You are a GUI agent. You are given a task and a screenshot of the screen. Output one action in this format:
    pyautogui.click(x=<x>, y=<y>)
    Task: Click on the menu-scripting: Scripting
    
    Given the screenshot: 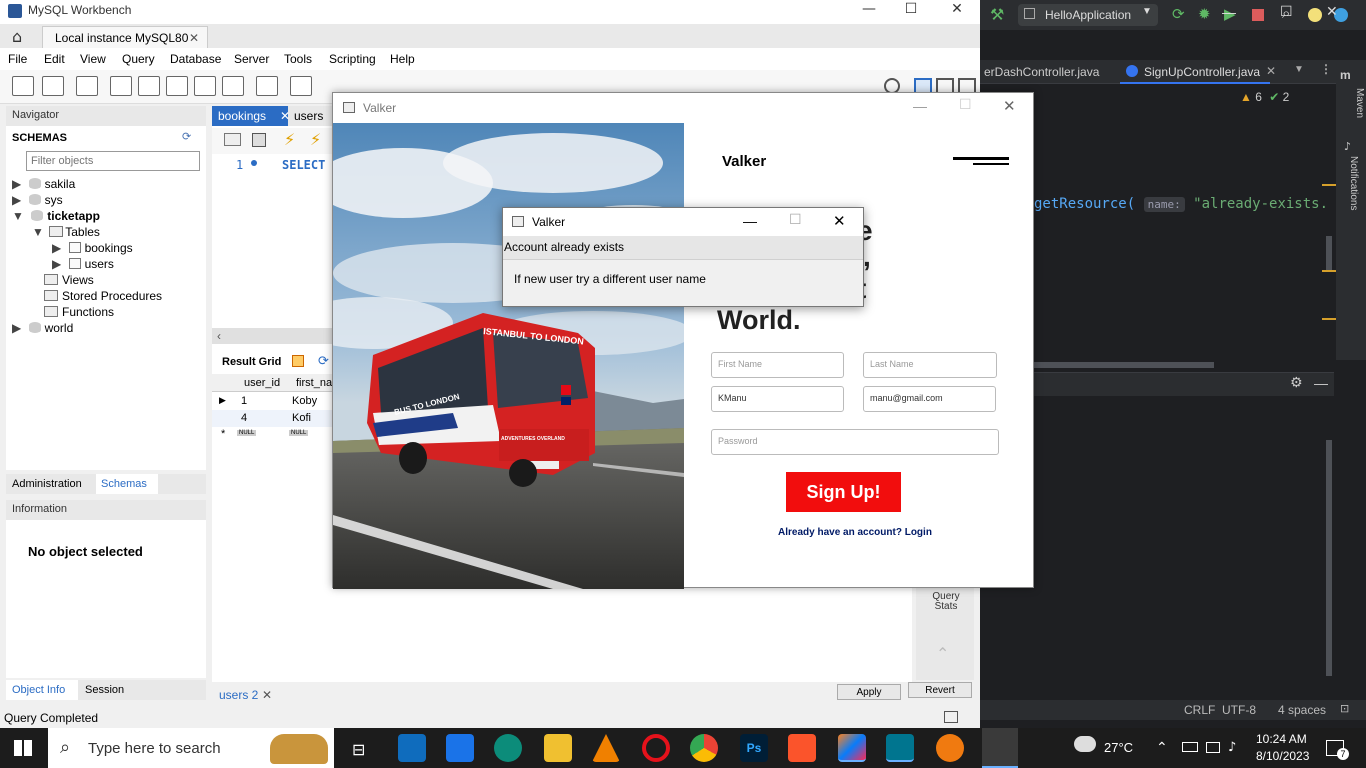 What is the action you would take?
    pyautogui.click(x=352, y=59)
    